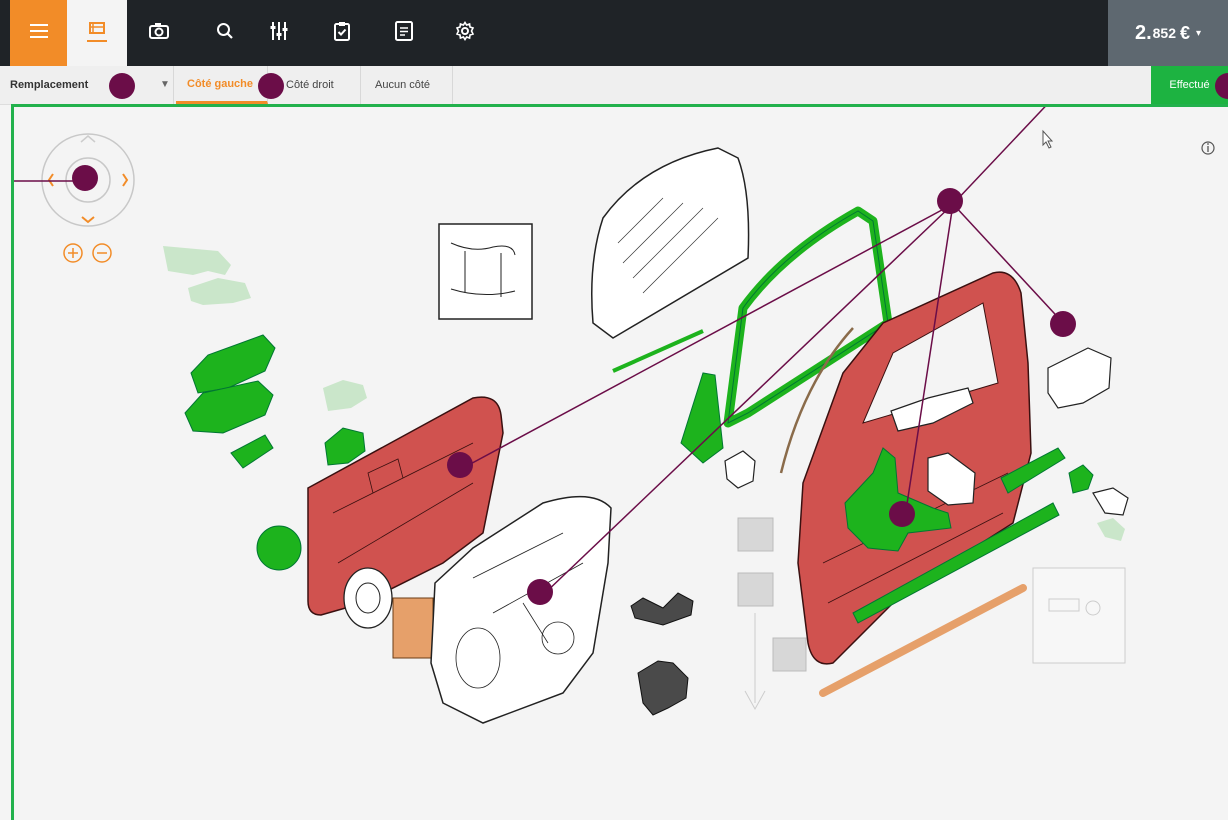  What do you see at coordinates (772, 614) in the screenshot?
I see `faded-clips` at bounding box center [772, 614].